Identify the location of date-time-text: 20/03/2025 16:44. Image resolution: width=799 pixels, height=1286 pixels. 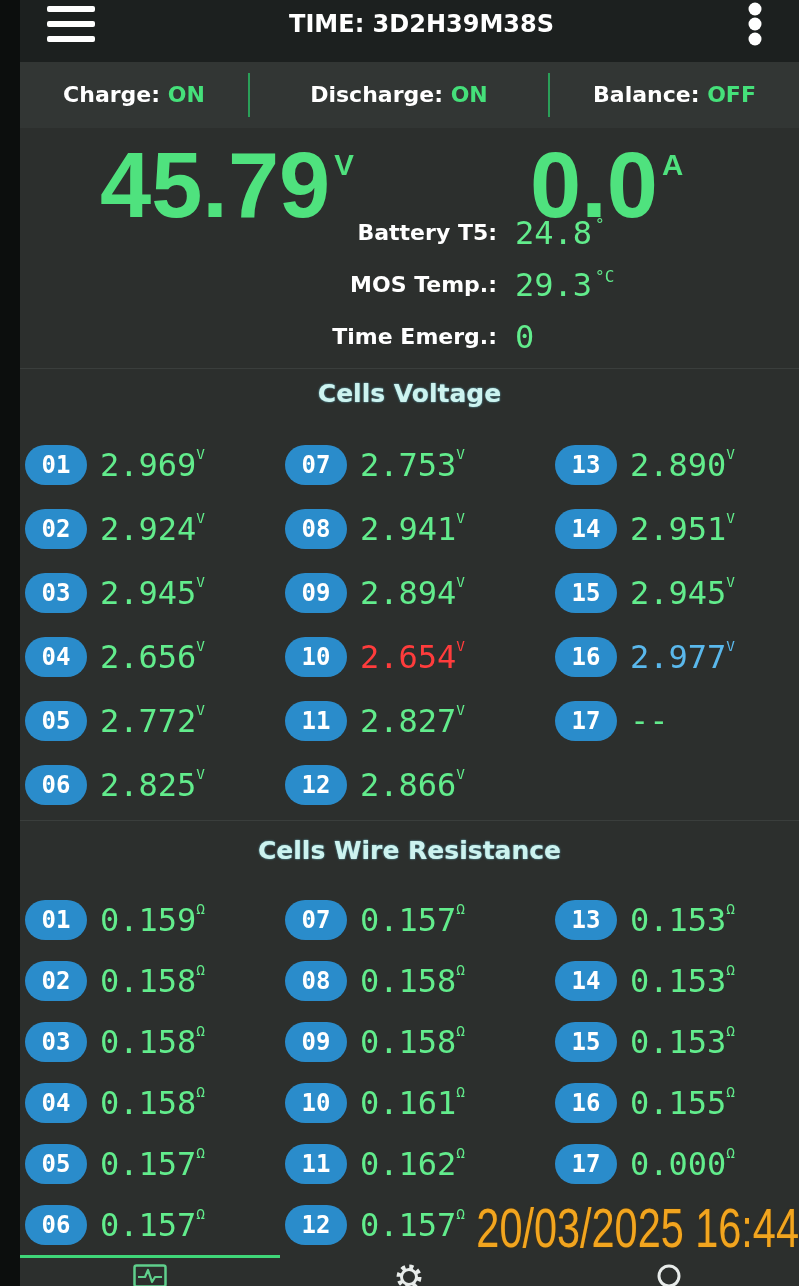
(637, 1228).